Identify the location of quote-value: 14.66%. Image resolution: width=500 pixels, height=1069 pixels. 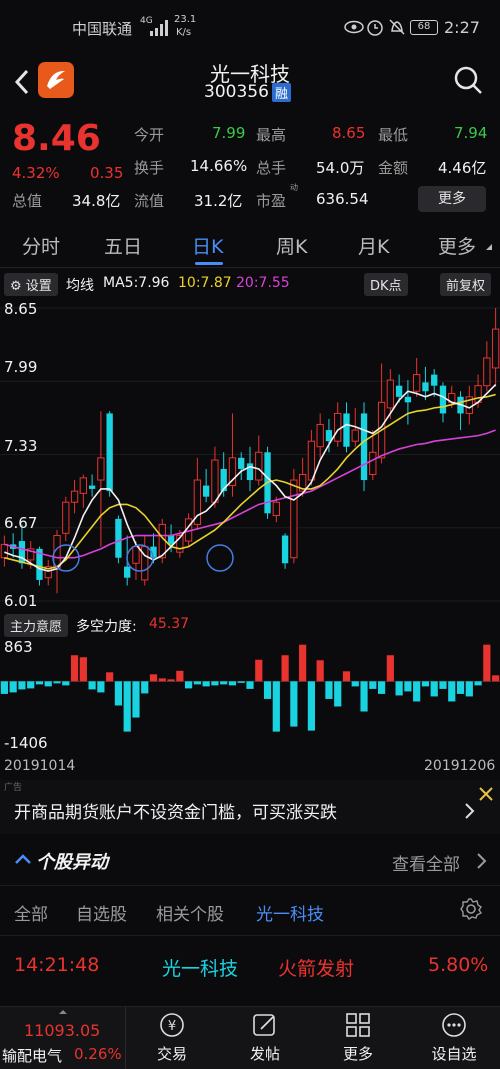
(219, 166).